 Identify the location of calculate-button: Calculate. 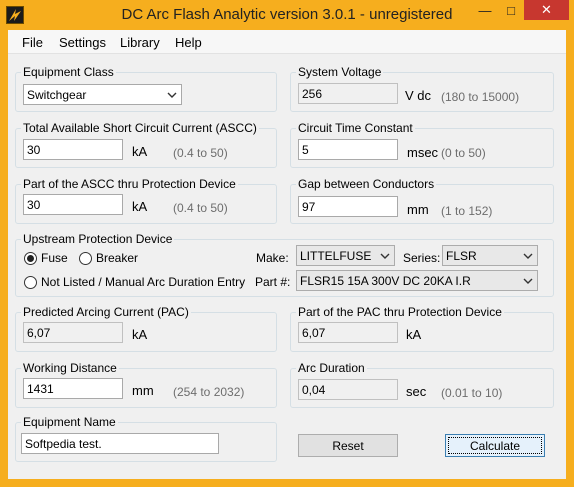
(495, 445).